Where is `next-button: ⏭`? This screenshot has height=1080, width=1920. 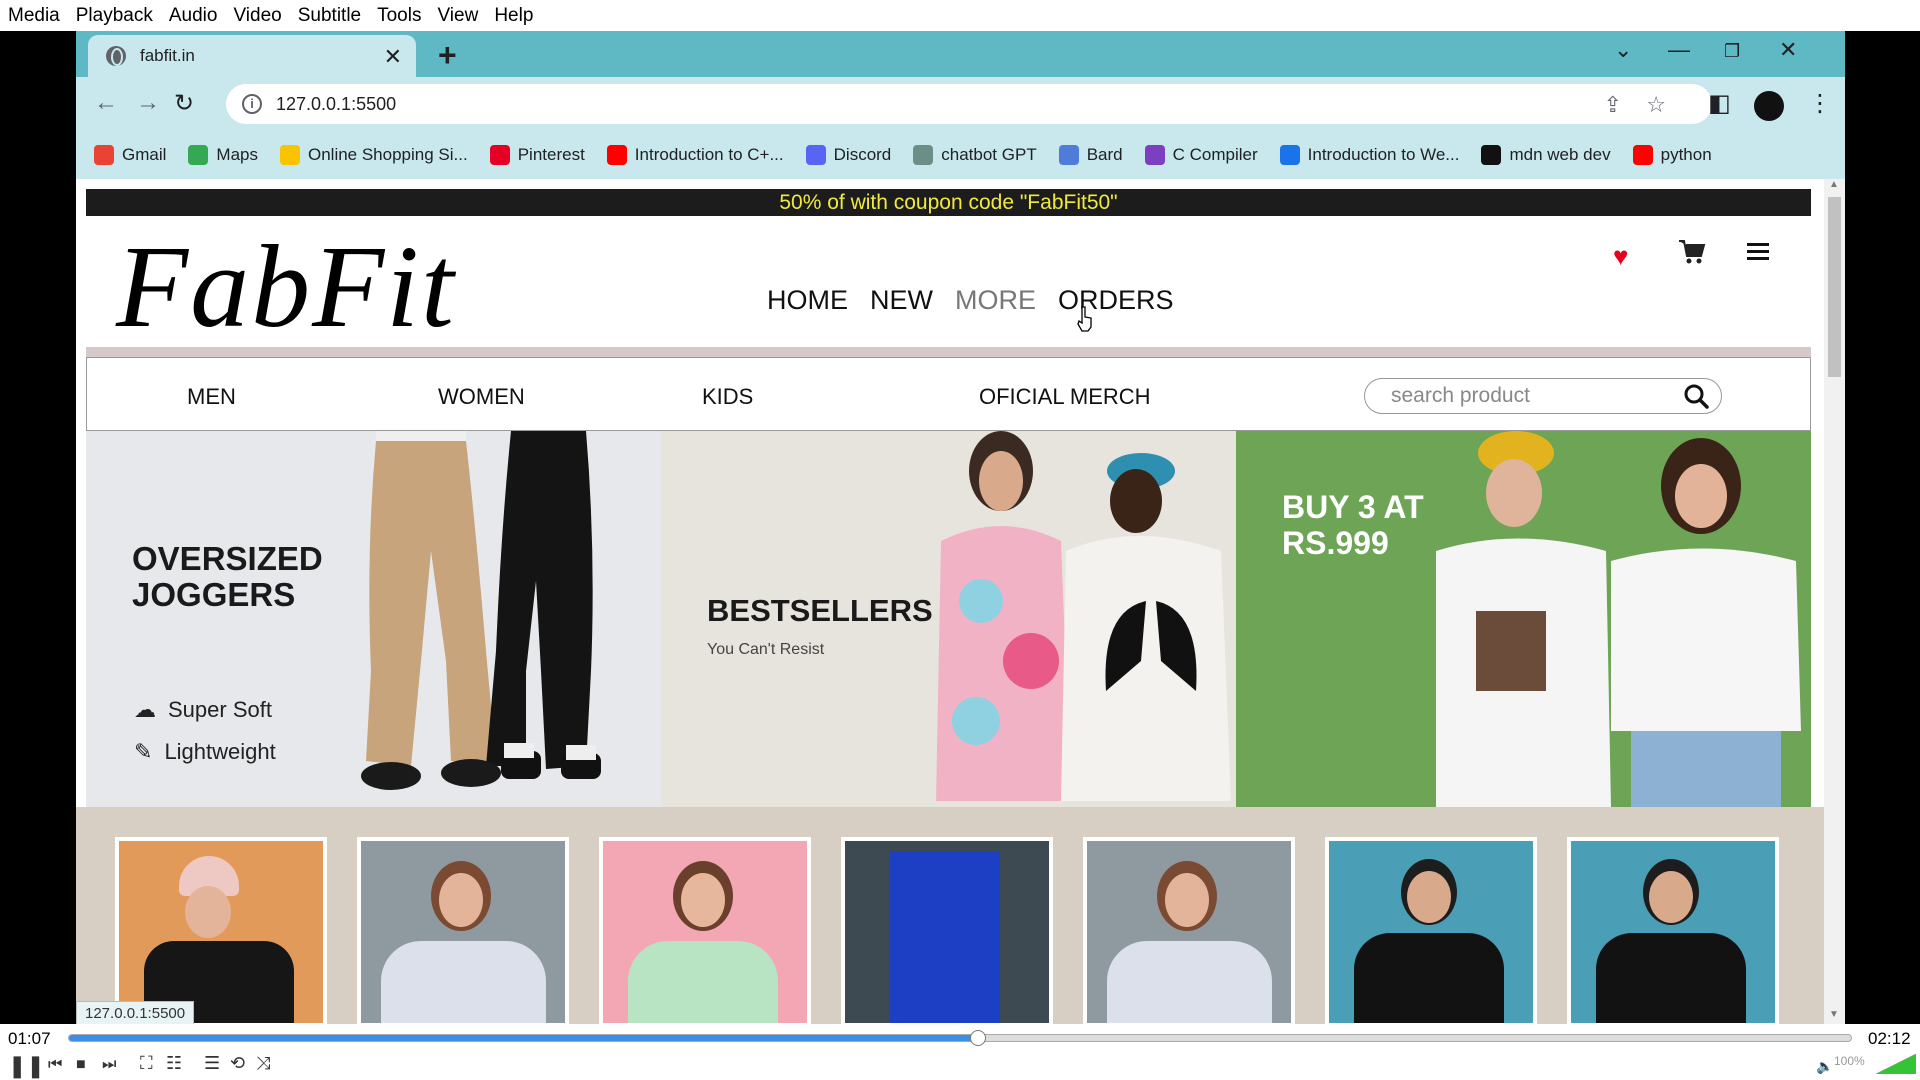 next-button: ⏭ is located at coordinates (109, 1065).